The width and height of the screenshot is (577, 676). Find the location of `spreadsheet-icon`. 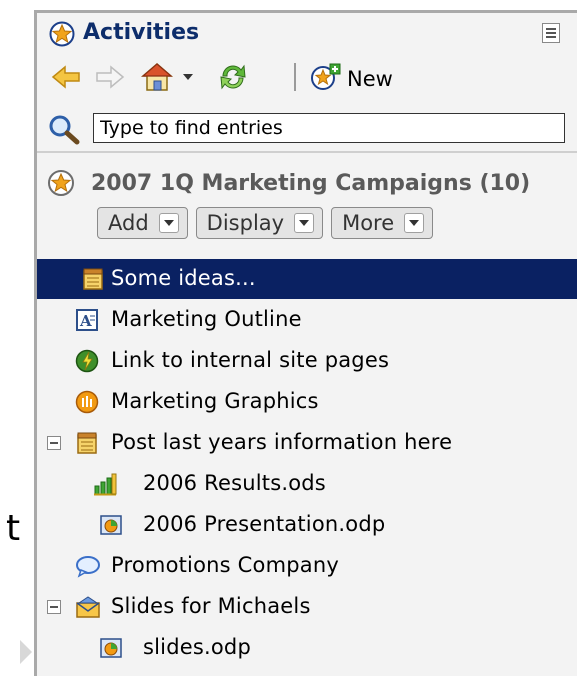

spreadsheet-icon is located at coordinates (105, 484).